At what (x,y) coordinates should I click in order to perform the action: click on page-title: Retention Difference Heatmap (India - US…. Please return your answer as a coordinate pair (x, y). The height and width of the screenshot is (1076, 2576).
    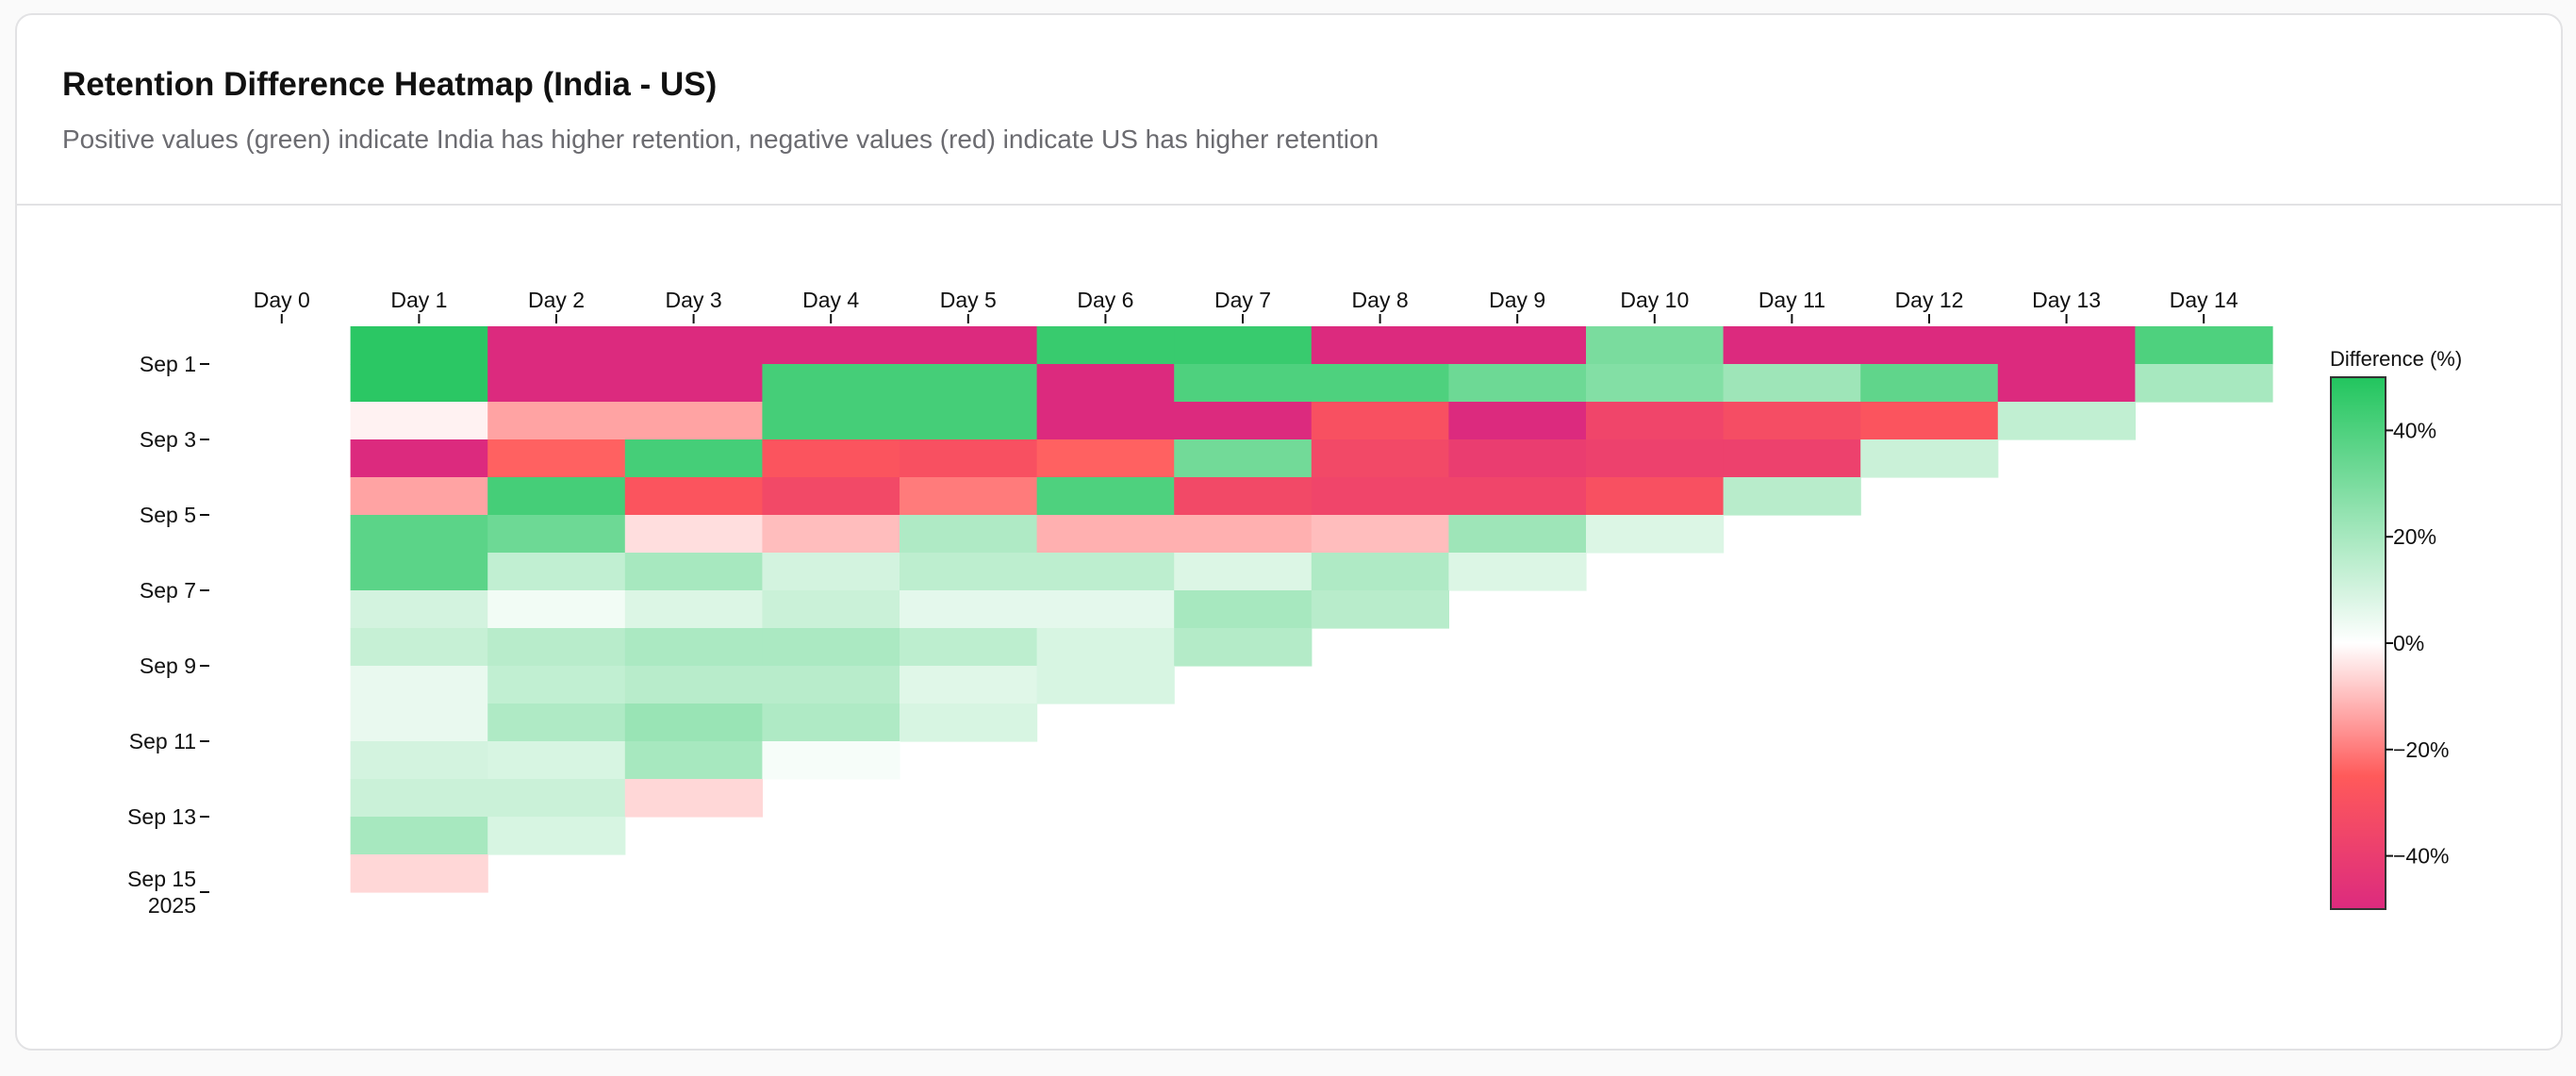
    Looking at the image, I should click on (390, 84).